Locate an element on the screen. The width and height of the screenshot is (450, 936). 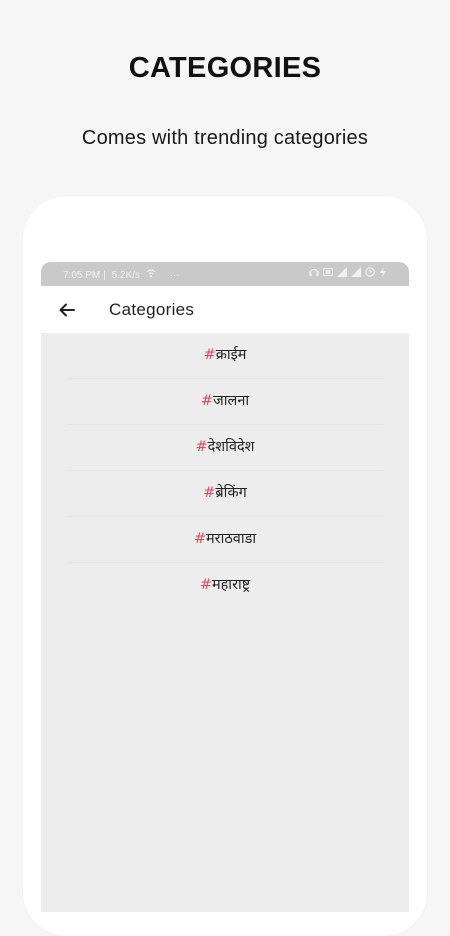
category-item-deshvidesh: #देशविदेश is located at coordinates (225, 448).